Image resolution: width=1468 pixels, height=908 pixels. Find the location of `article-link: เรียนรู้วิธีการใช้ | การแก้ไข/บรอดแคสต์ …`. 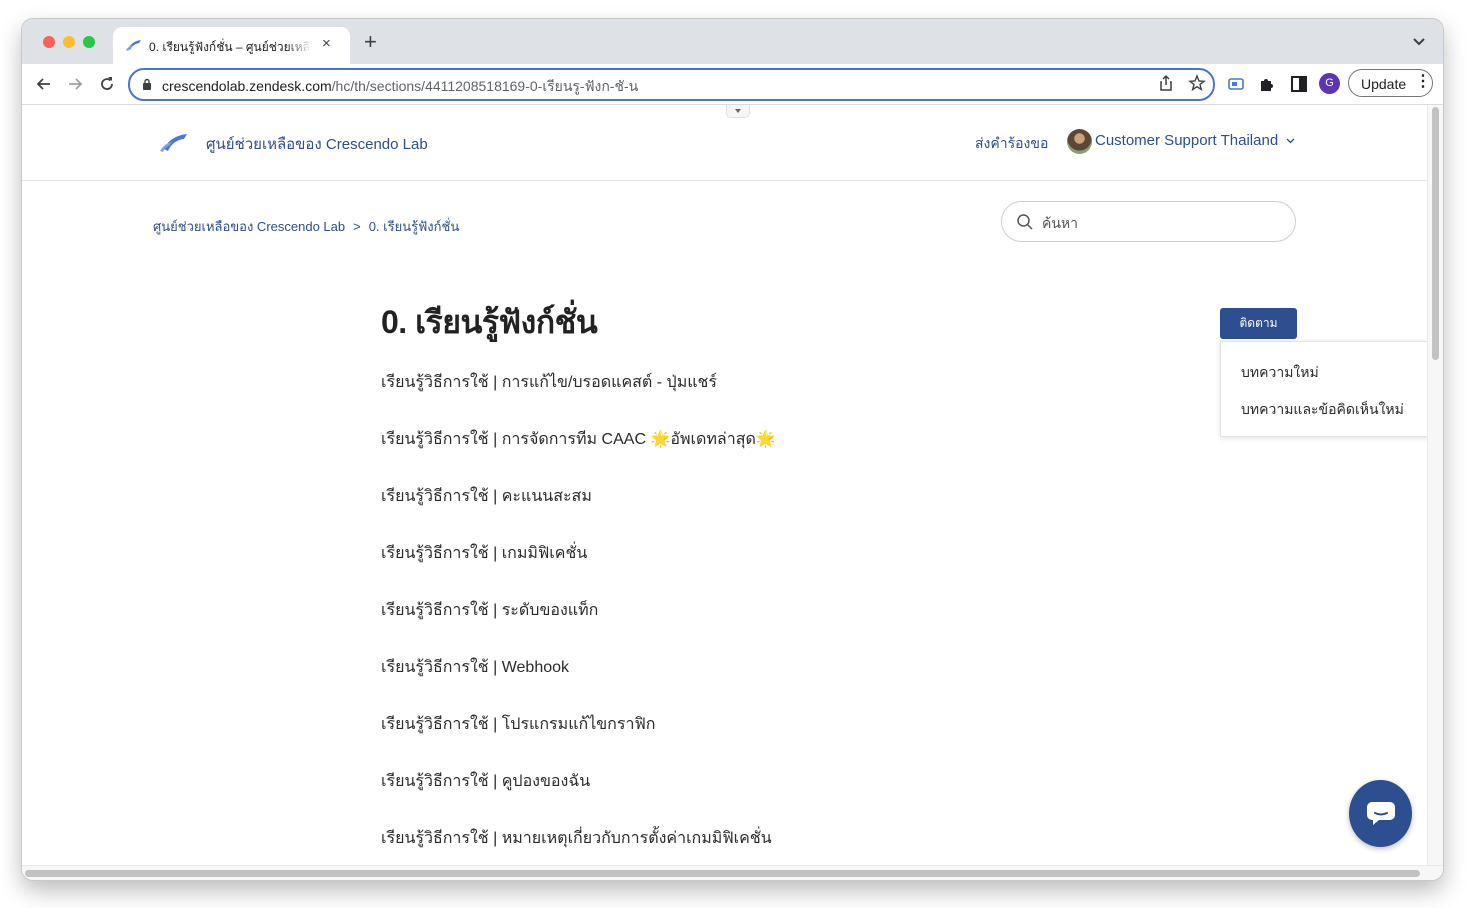

article-link: เรียนรู้วิธีการใช้ | การแก้ไข/บรอดแคสต์ … is located at coordinates (549, 382).